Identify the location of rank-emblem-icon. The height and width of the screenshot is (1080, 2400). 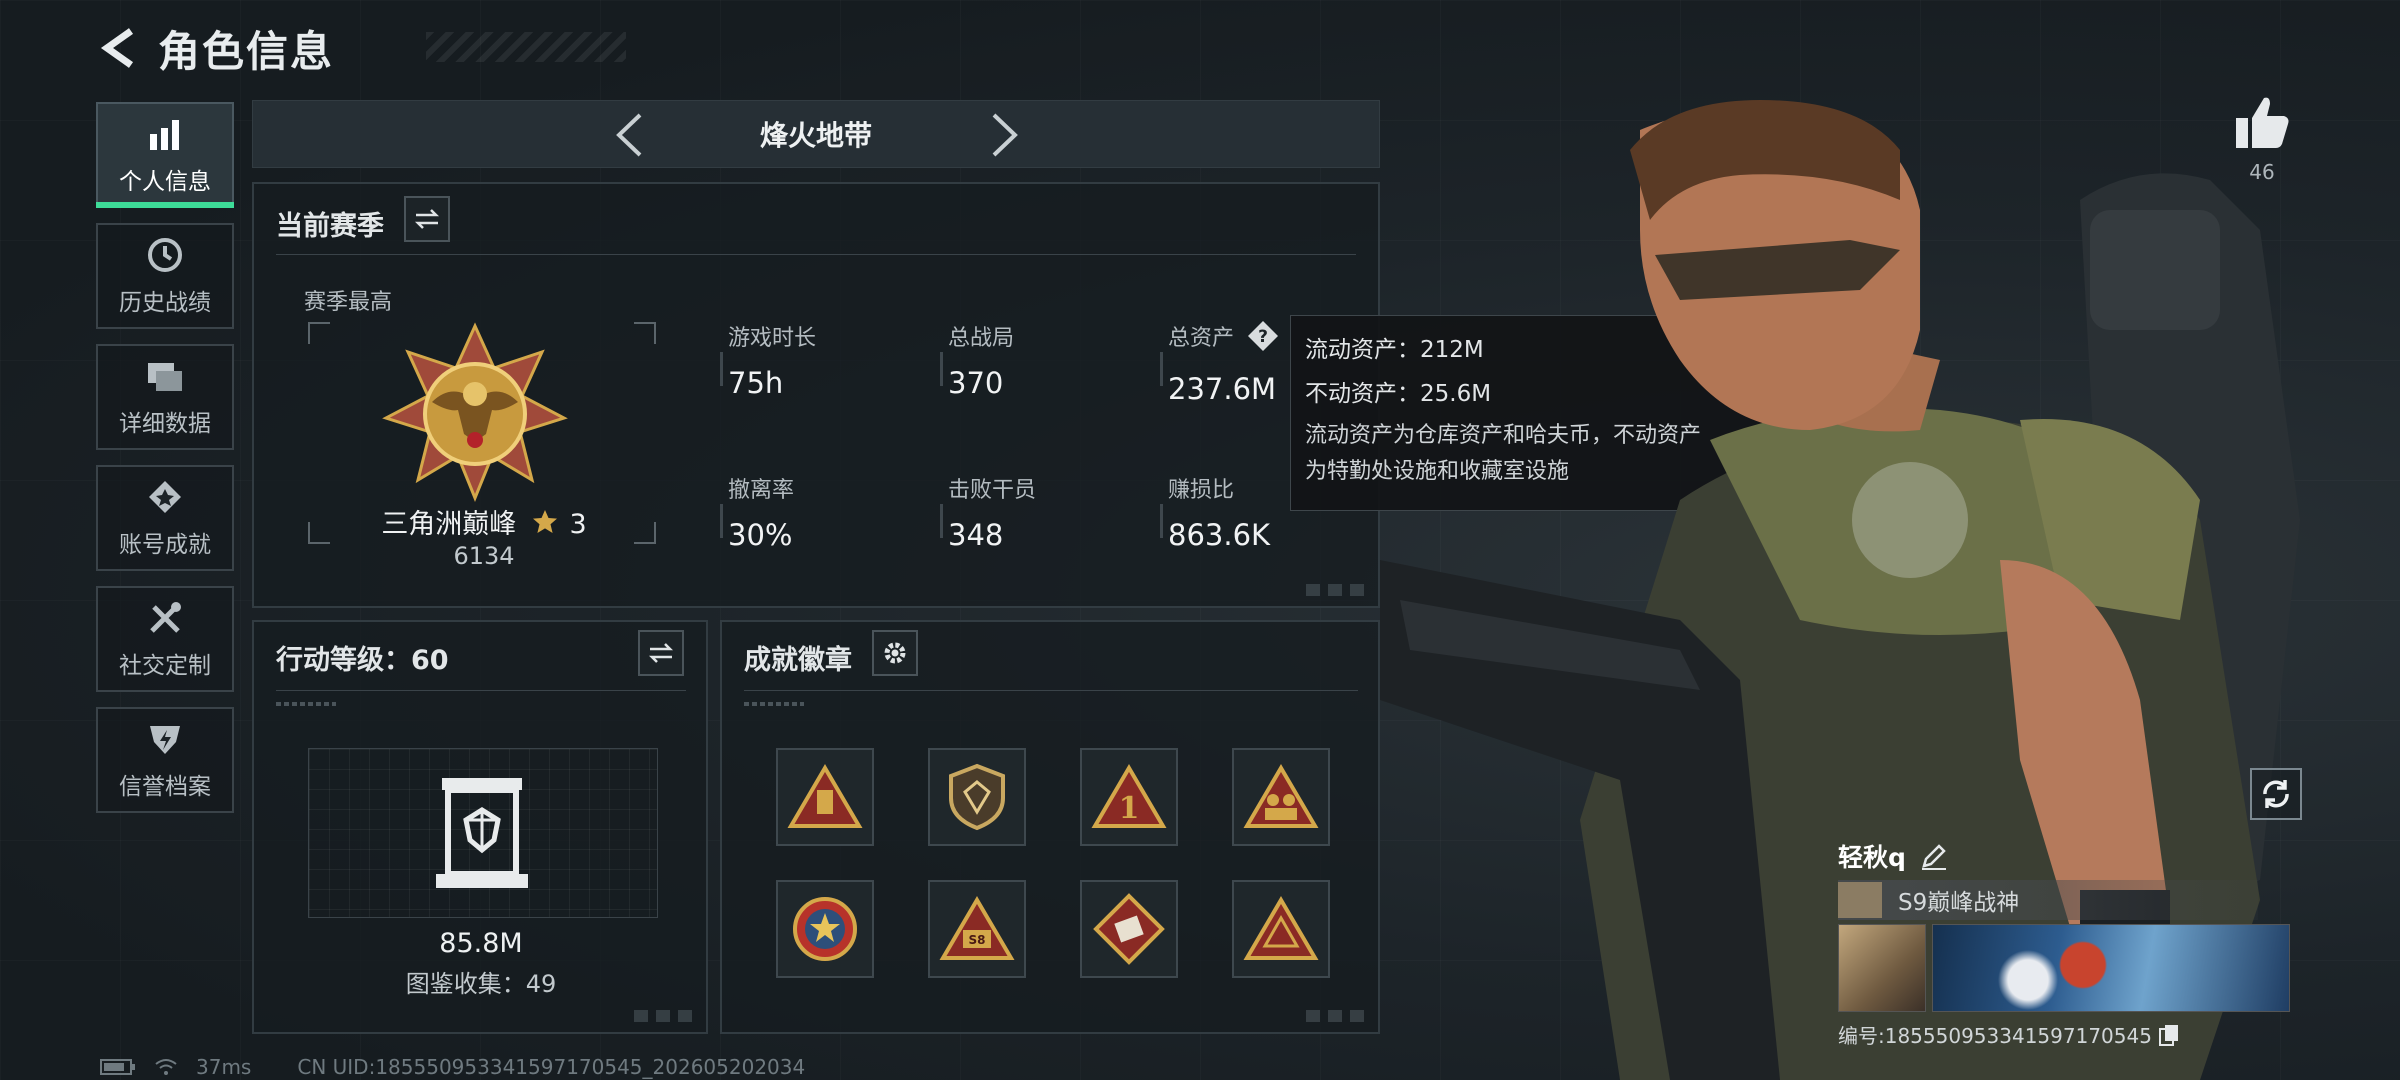
(475, 412).